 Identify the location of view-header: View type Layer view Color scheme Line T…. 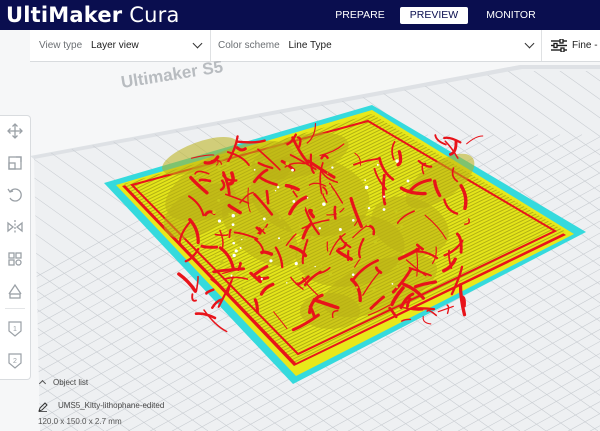
(315, 46).